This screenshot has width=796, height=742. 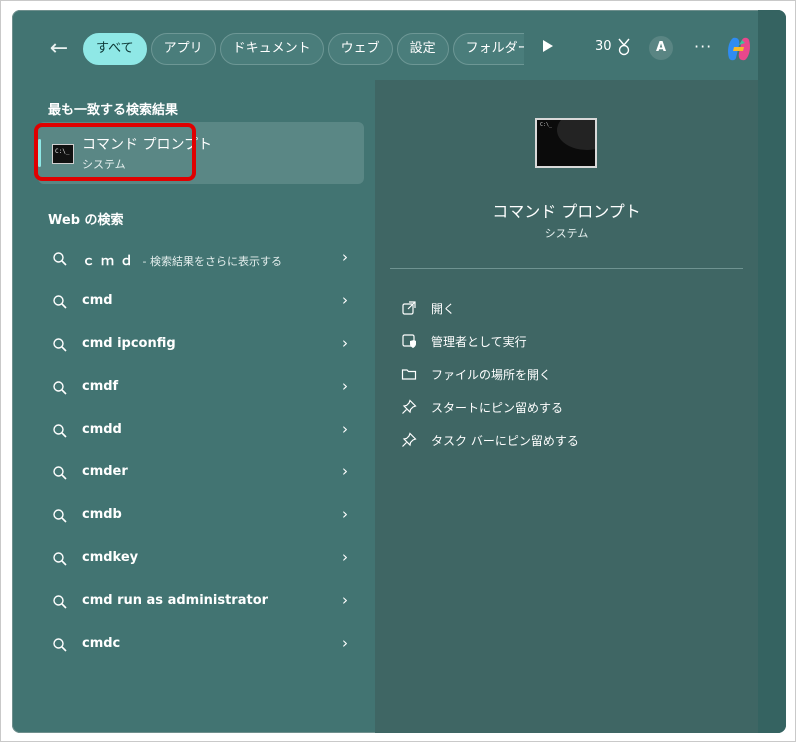 I want to click on best-match-type: システム, so click(x=104, y=164).